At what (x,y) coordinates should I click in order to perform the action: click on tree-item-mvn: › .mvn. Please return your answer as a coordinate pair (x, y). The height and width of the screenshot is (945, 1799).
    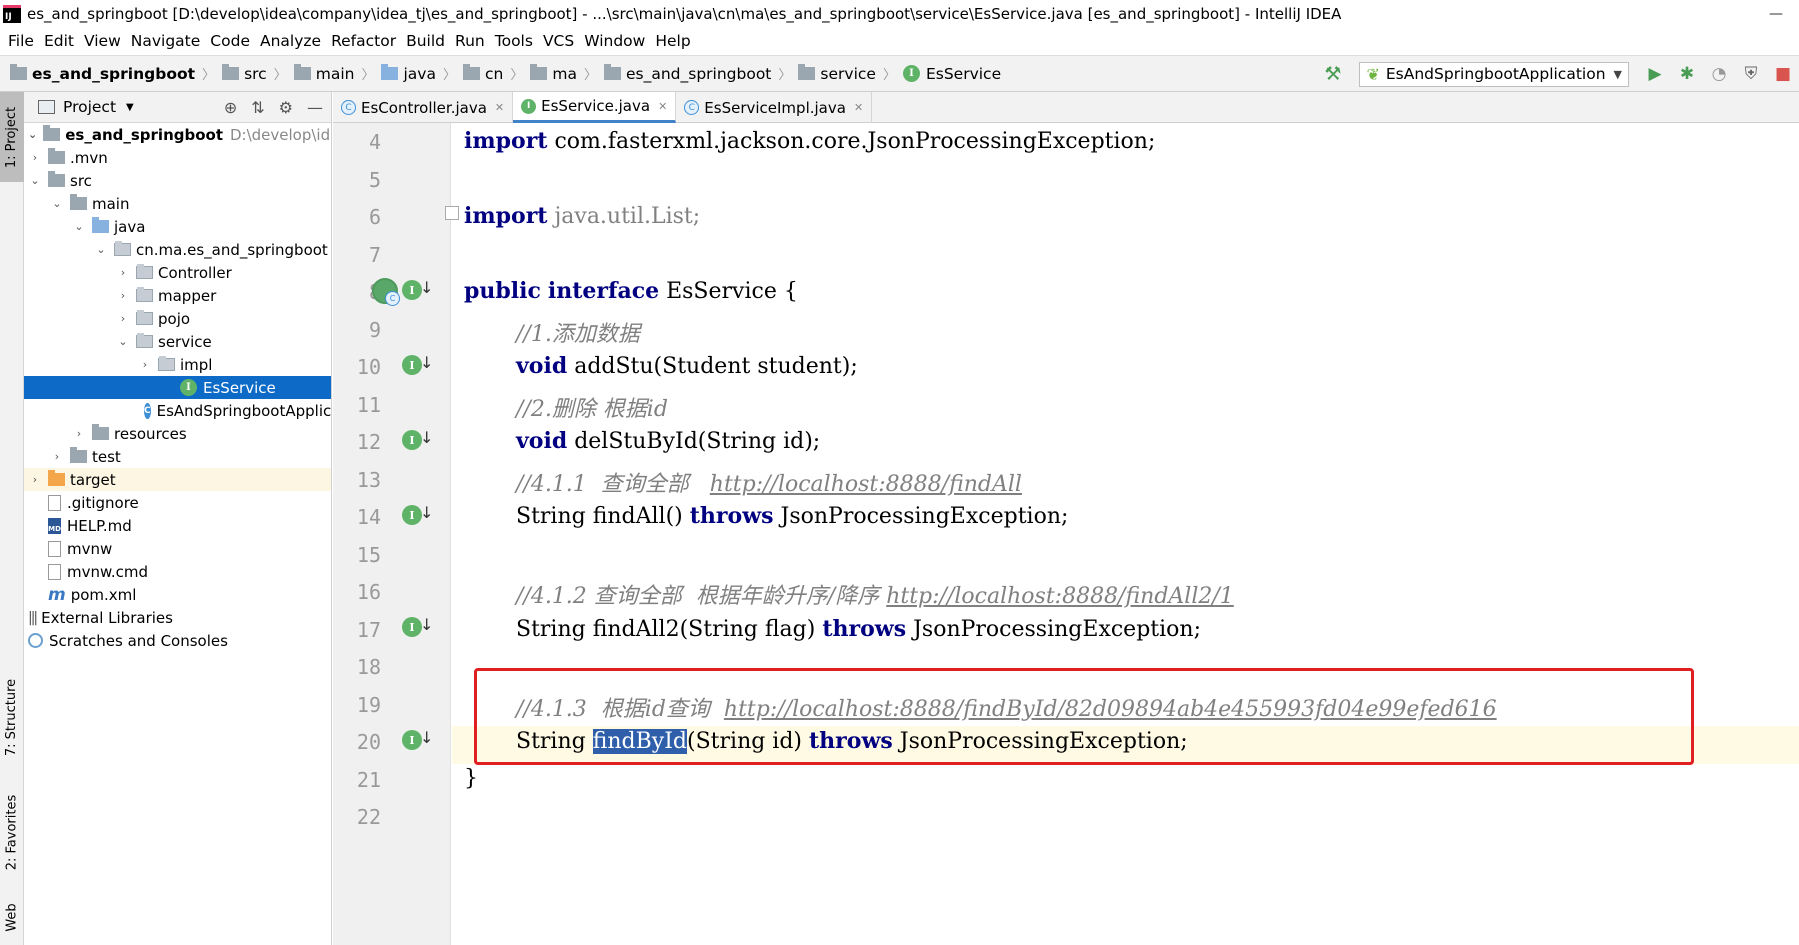
    Looking at the image, I should click on (177, 157).